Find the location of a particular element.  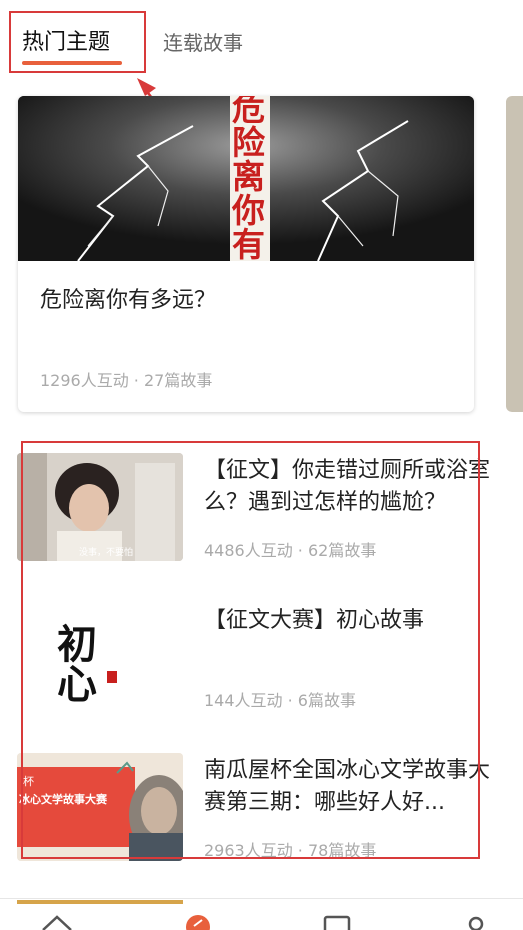

tab-serialized-stories: 连载故事 is located at coordinates (203, 41).